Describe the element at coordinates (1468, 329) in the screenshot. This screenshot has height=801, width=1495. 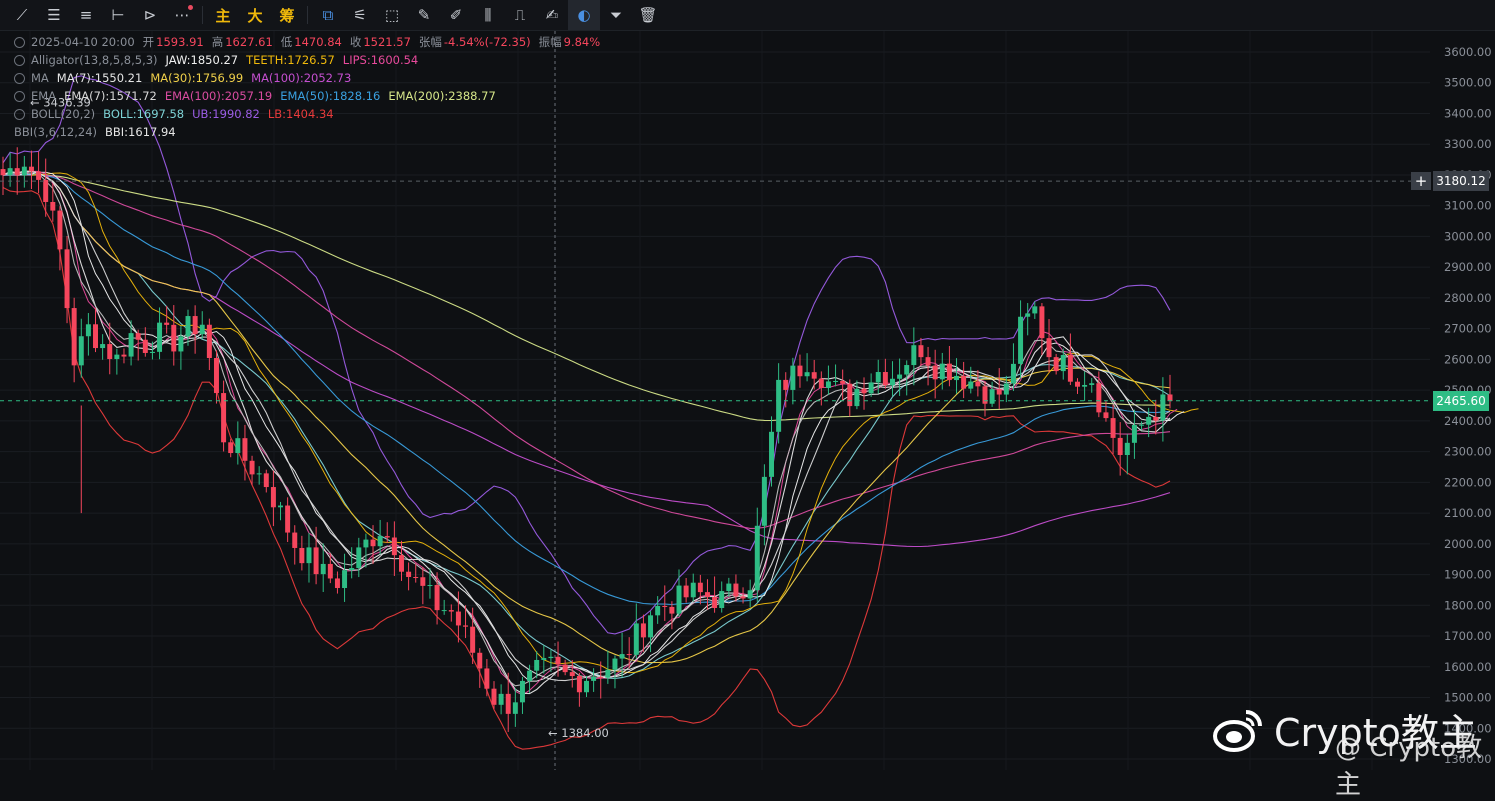
I see `y-tick-label: 2700.00` at that location.